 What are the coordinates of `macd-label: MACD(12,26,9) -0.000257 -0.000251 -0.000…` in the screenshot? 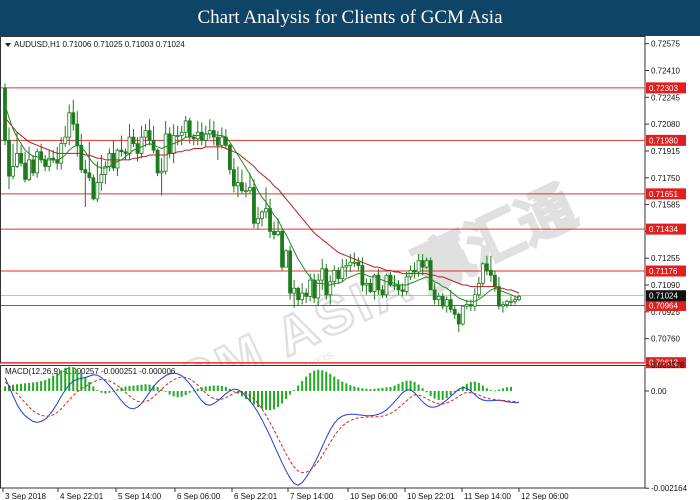 It's located at (90, 371).